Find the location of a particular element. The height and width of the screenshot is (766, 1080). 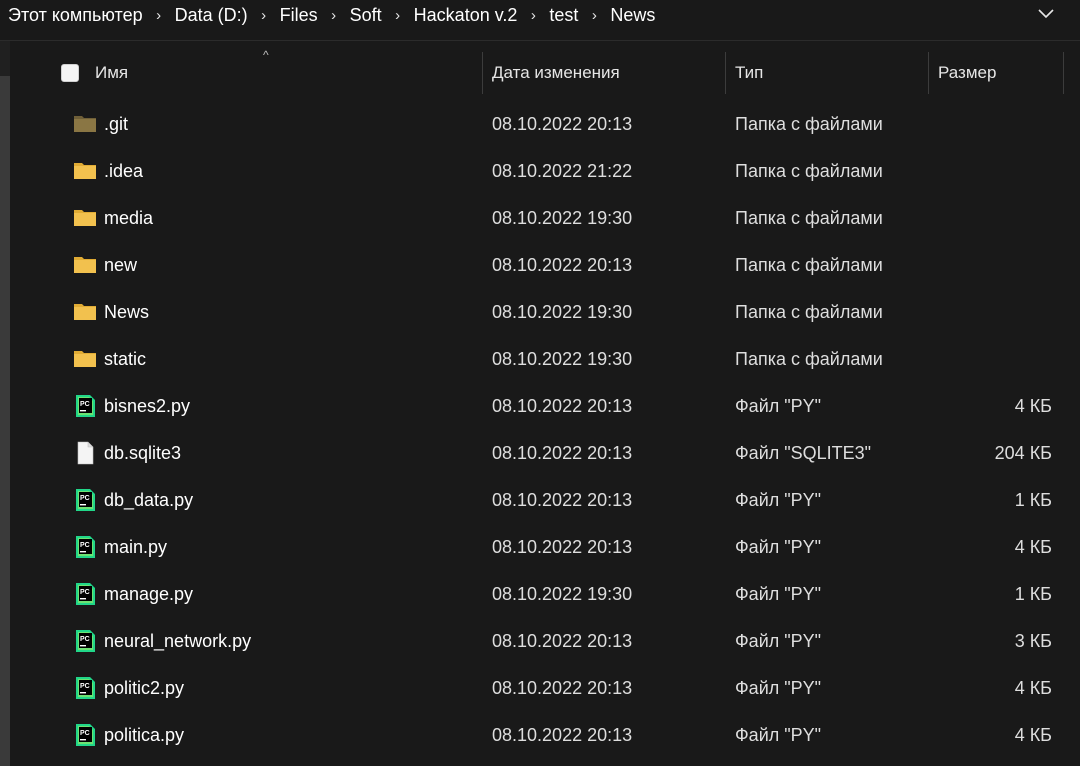

file-name: bisnes2.py is located at coordinates (147, 406).